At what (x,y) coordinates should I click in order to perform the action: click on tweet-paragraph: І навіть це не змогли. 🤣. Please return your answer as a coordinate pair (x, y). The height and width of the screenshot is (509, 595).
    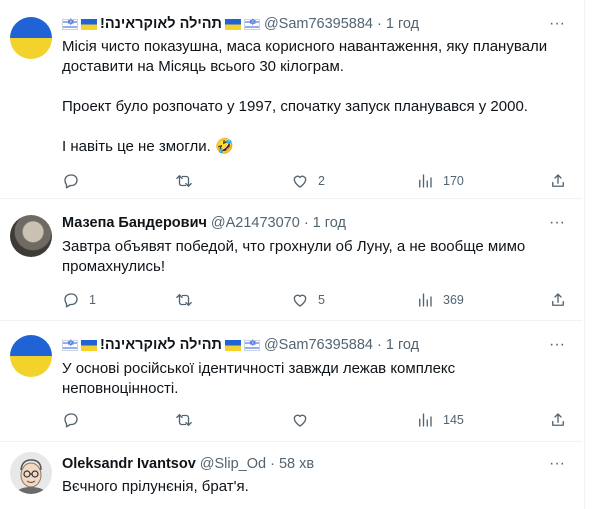
    Looking at the image, I should click on (148, 146).